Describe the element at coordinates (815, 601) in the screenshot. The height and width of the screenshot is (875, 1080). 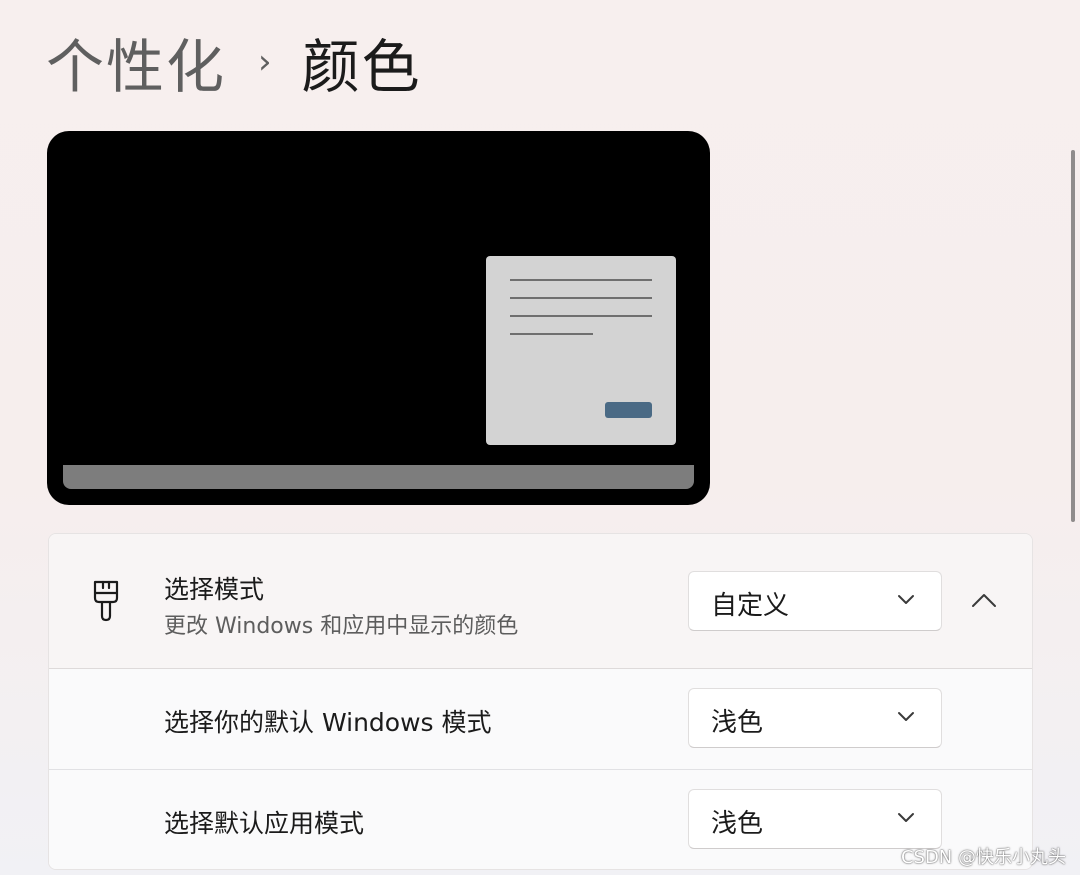
I see `mode-dropdown: 自定义` at that location.